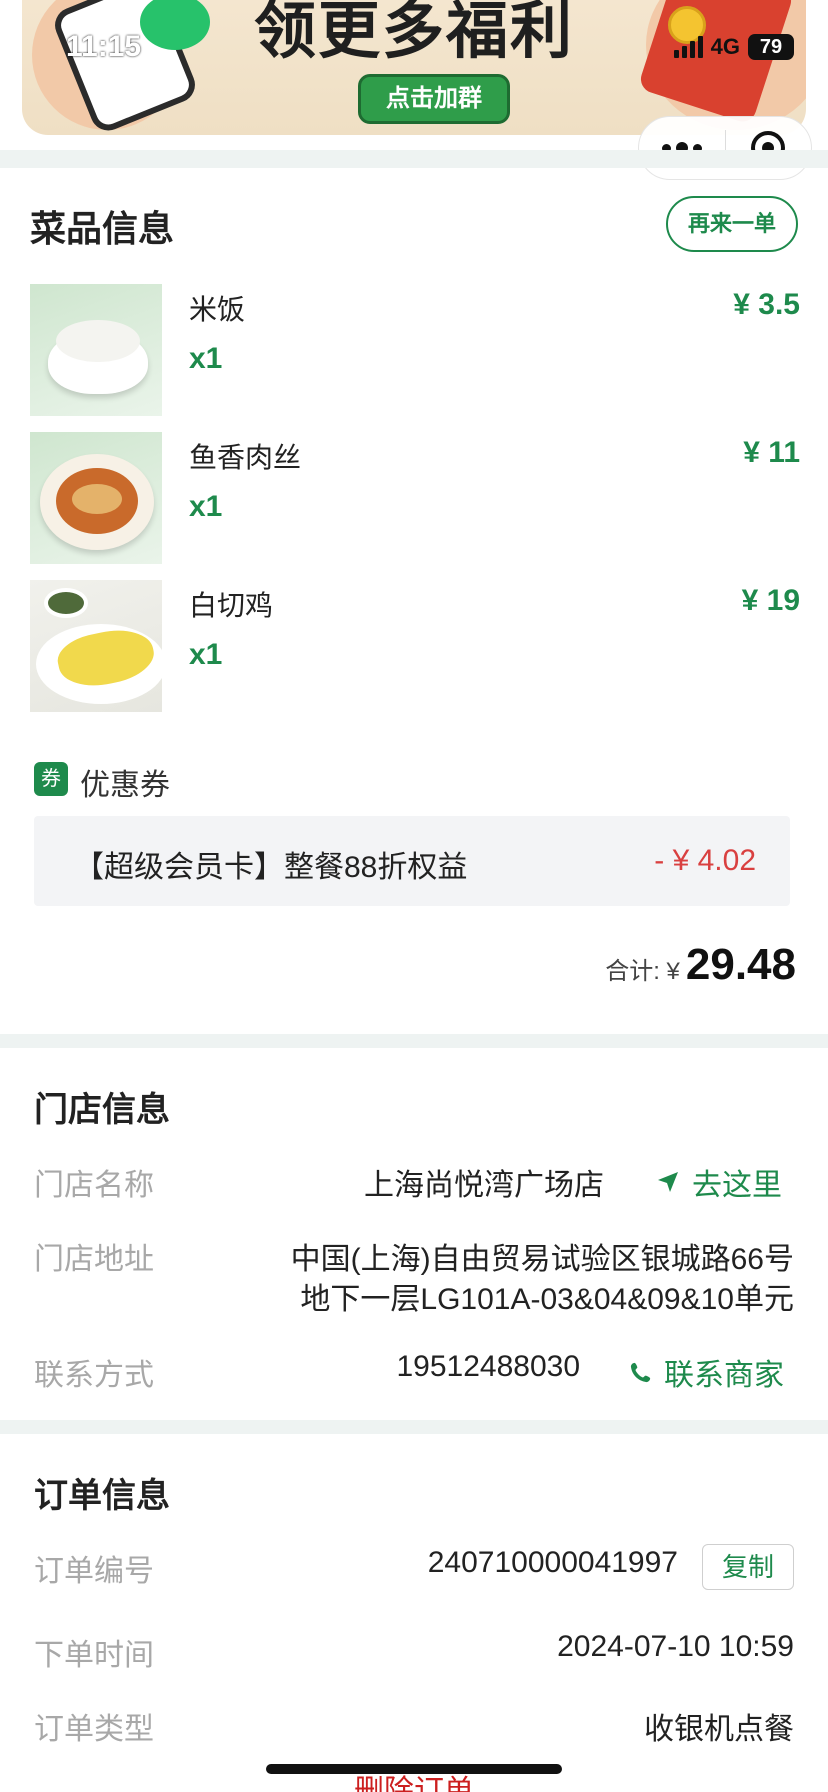 Image resolution: width=828 pixels, height=1792 pixels. Describe the element at coordinates (414, 67) in the screenshot. I see `promo-banner: 领更多福利 点击加群` at that location.